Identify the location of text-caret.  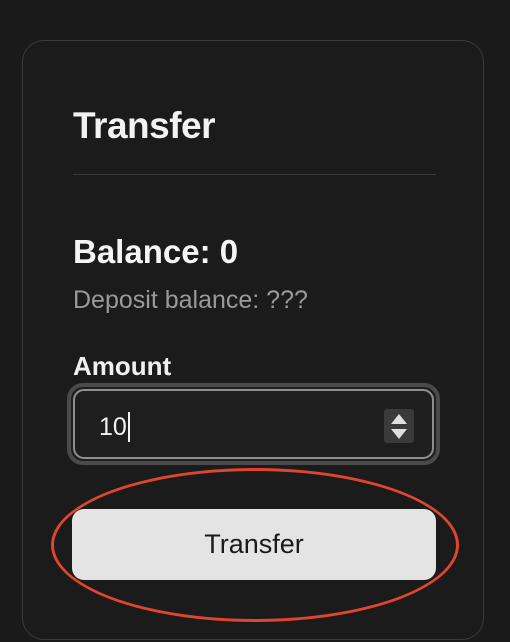
(128, 427).